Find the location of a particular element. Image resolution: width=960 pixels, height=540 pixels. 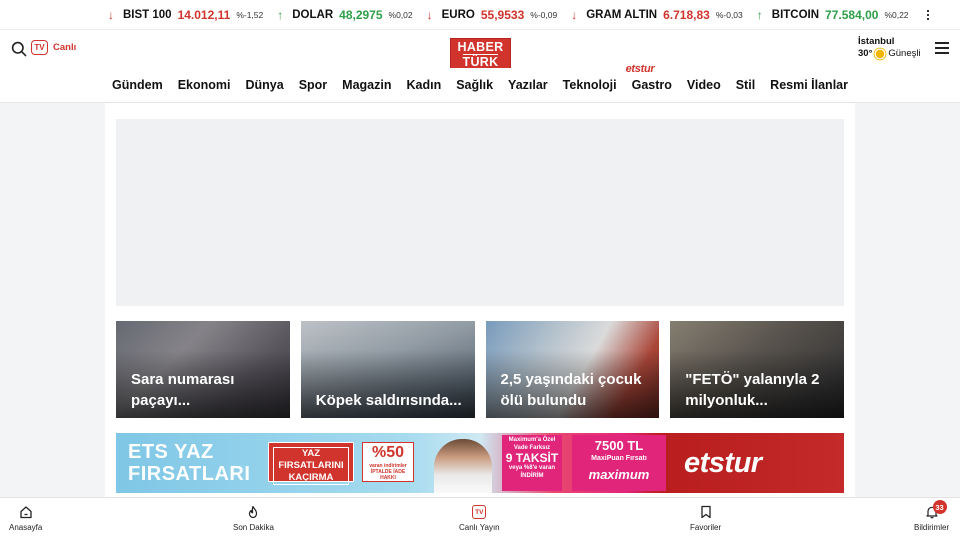

notification-badge: 33 is located at coordinates (939, 507).